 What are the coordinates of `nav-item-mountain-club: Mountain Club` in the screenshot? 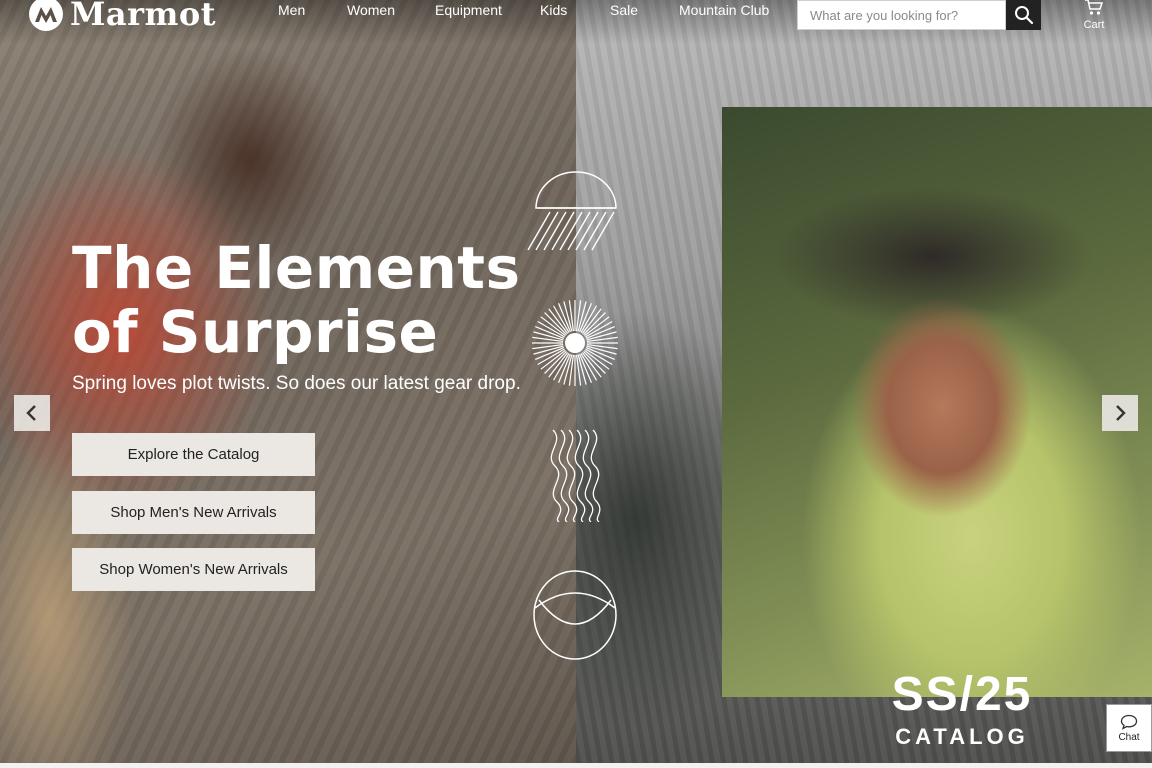 It's located at (724, 10).